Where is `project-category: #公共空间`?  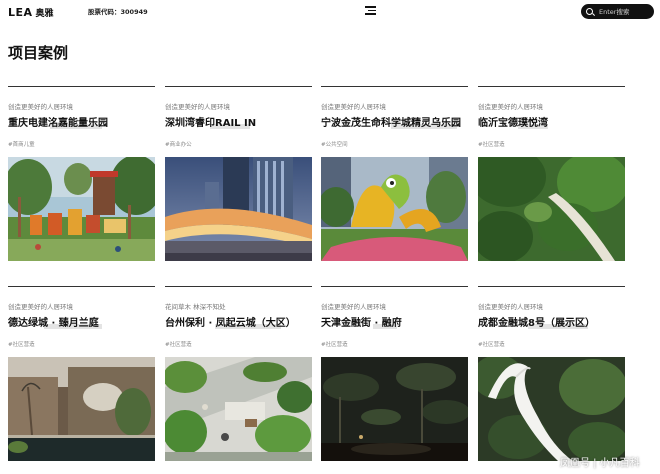 project-category: #公共空间 is located at coordinates (334, 144).